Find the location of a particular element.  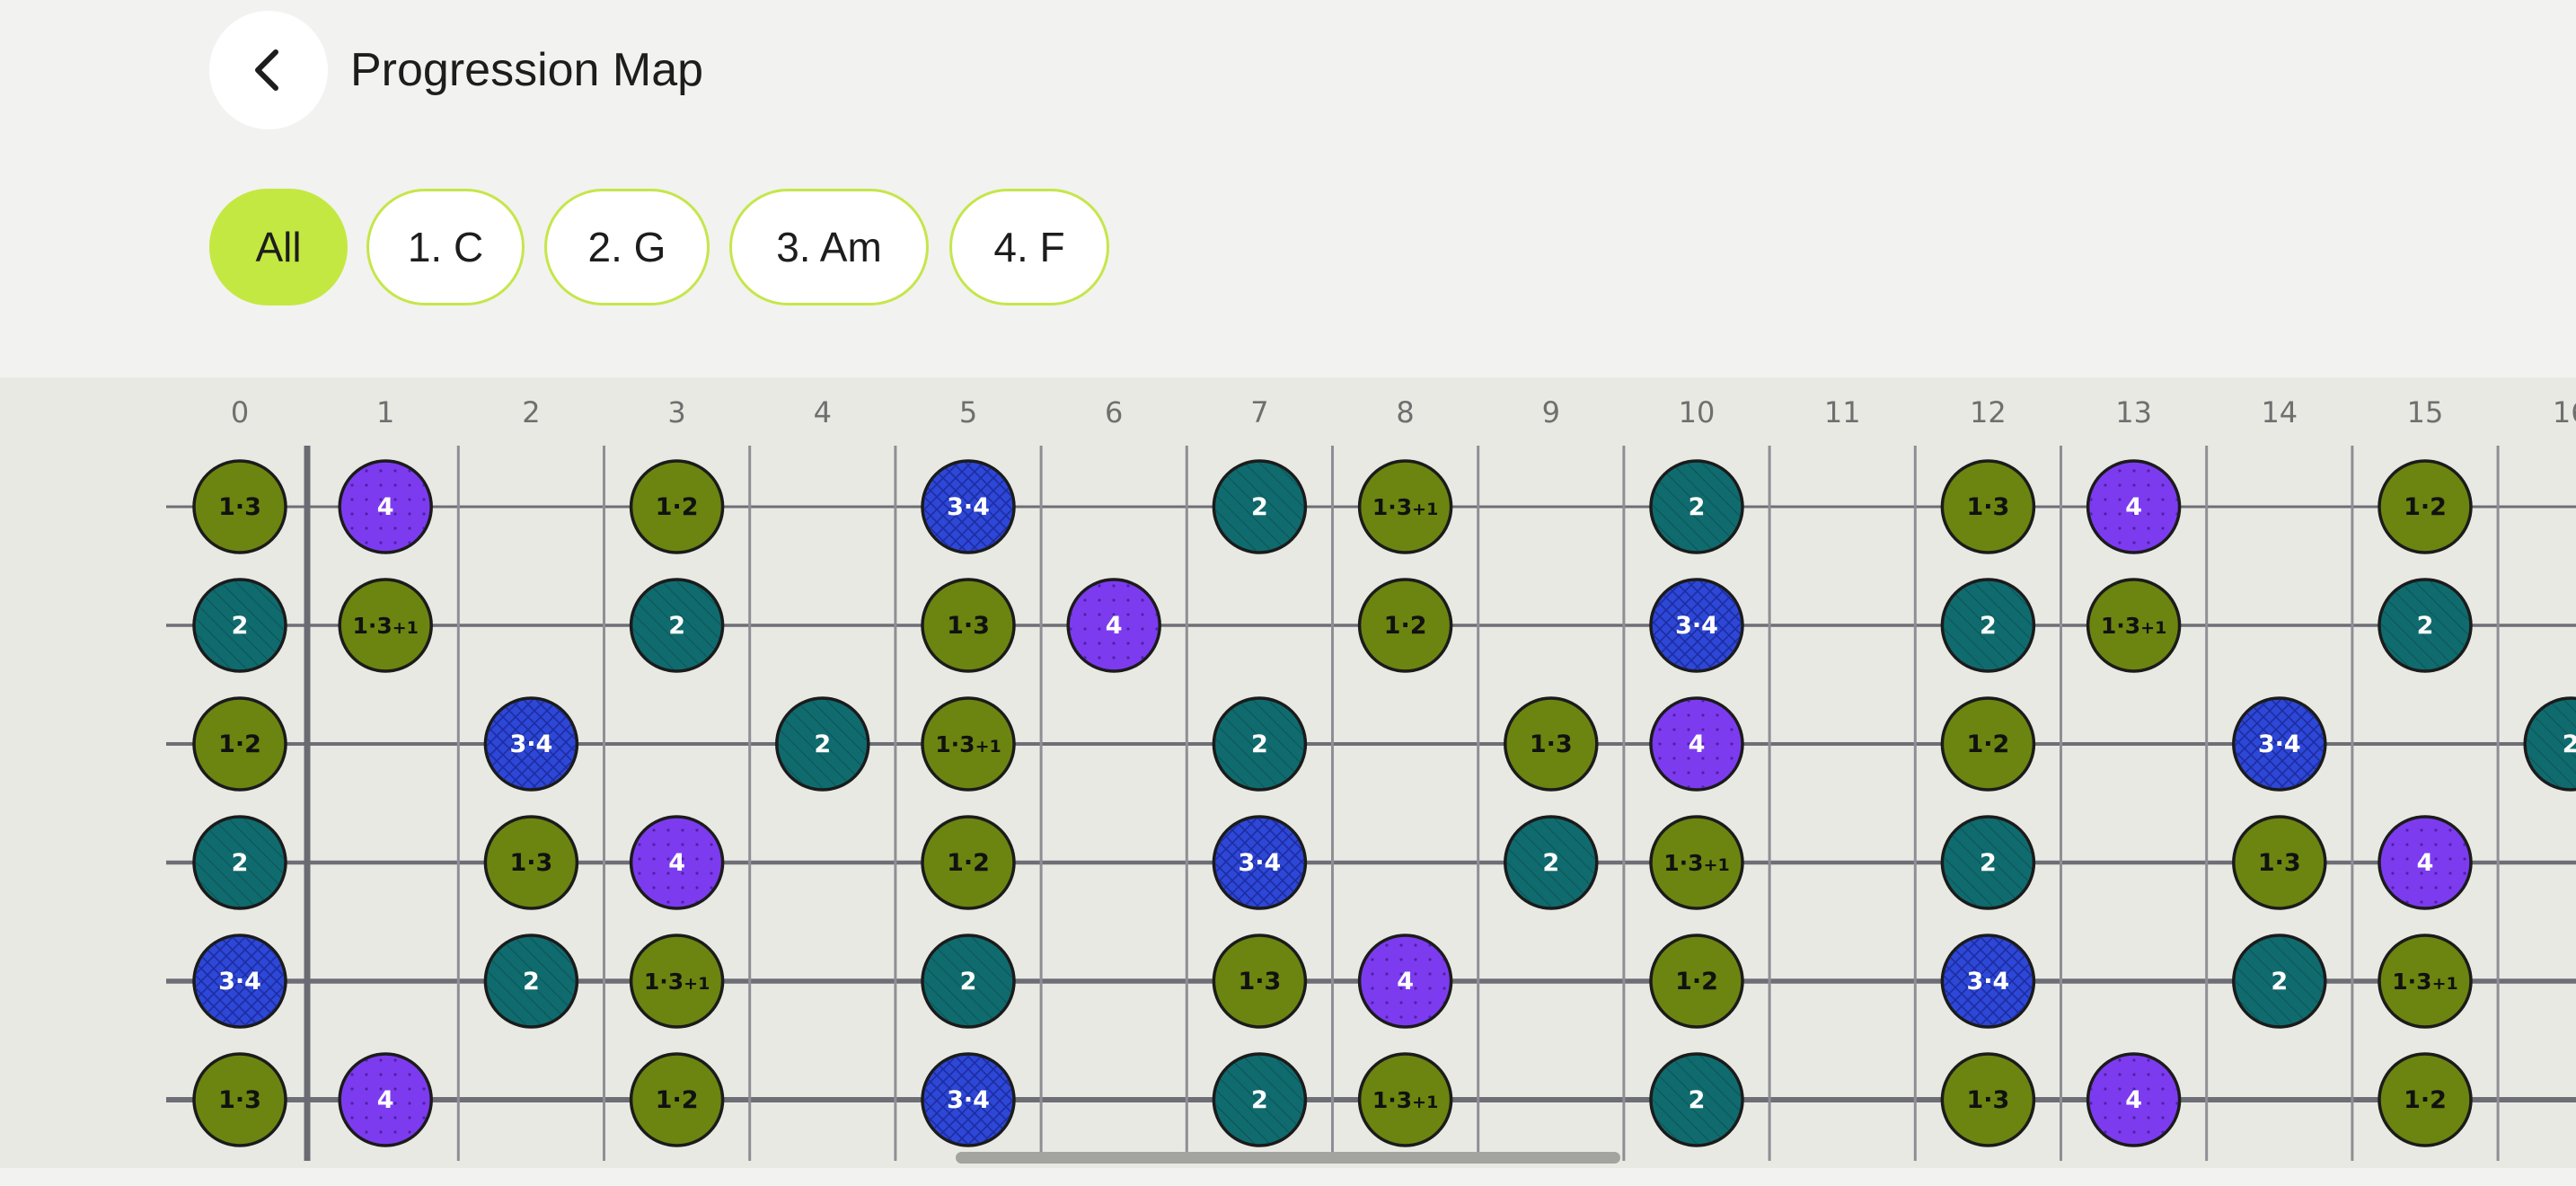

fret-number-label: 4 is located at coordinates (823, 412).